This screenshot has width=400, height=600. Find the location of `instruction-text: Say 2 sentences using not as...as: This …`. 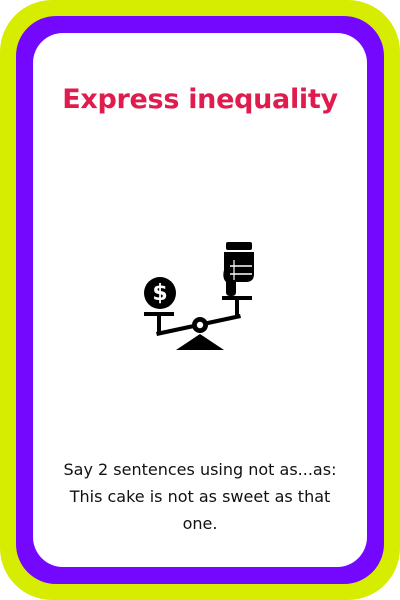

instruction-text: Say 2 sentences using not as...as: This … is located at coordinates (200, 496).